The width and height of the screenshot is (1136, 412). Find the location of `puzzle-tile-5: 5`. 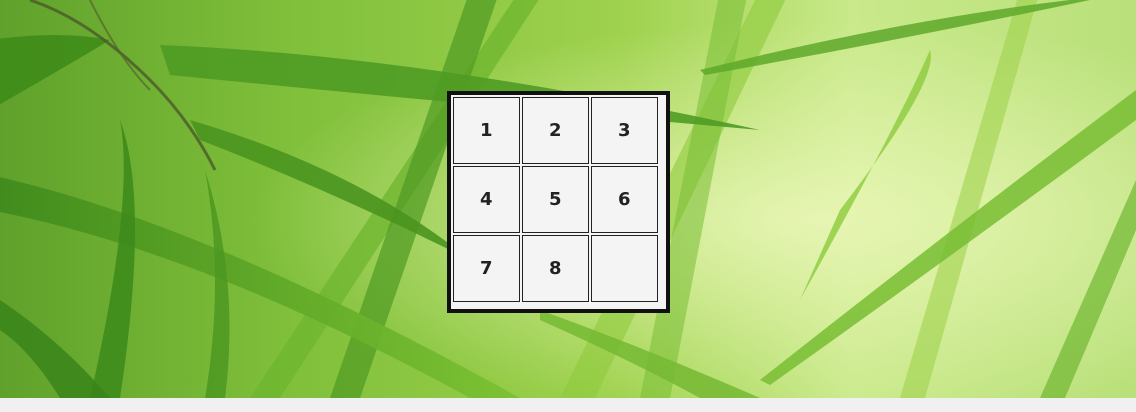

puzzle-tile-5: 5 is located at coordinates (555, 199).